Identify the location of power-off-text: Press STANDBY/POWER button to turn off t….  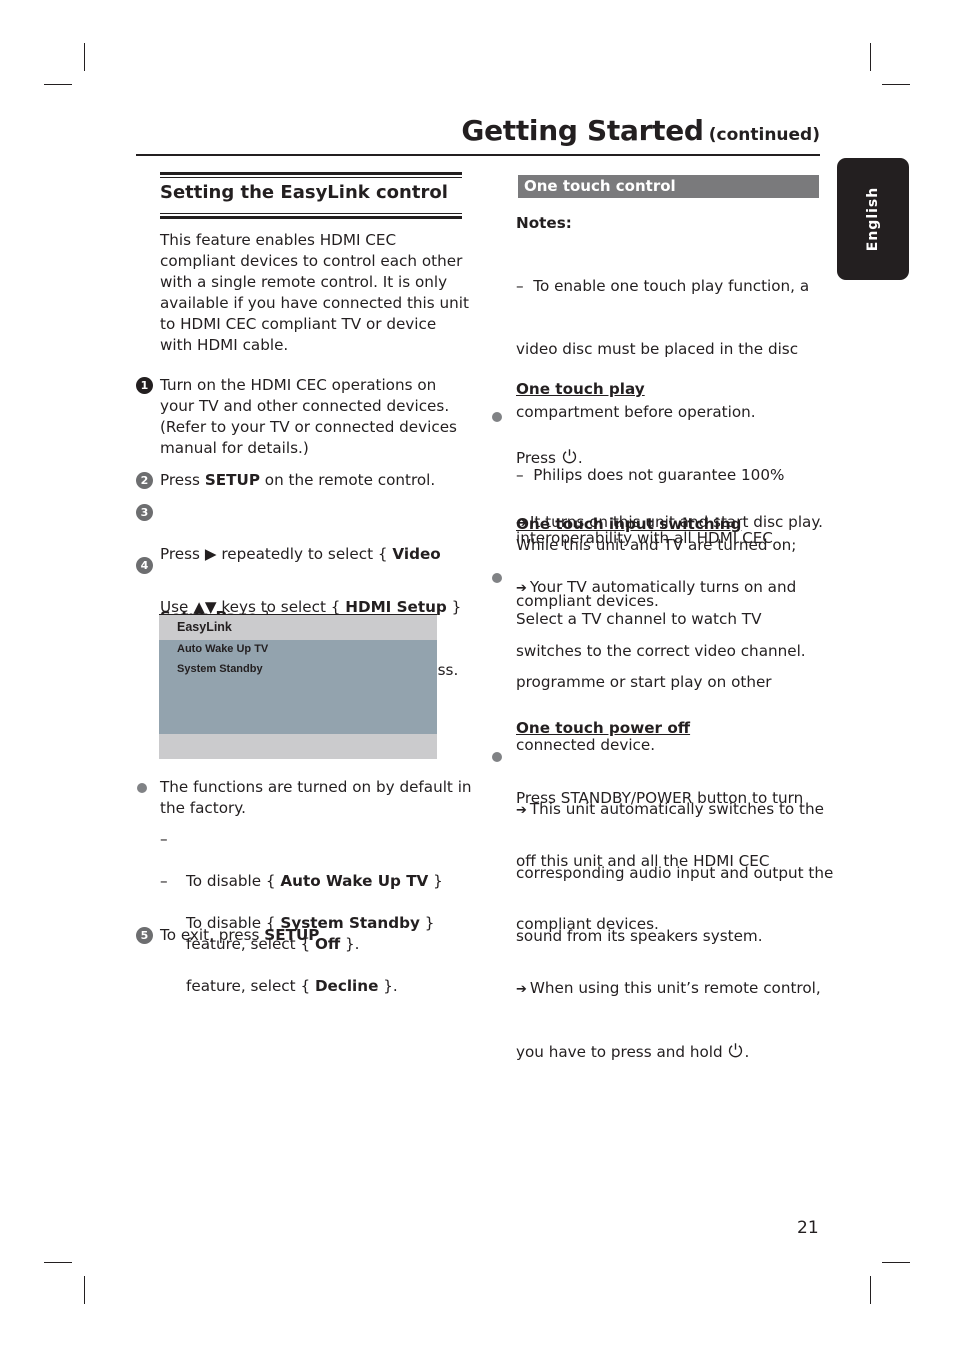
(668, 915).